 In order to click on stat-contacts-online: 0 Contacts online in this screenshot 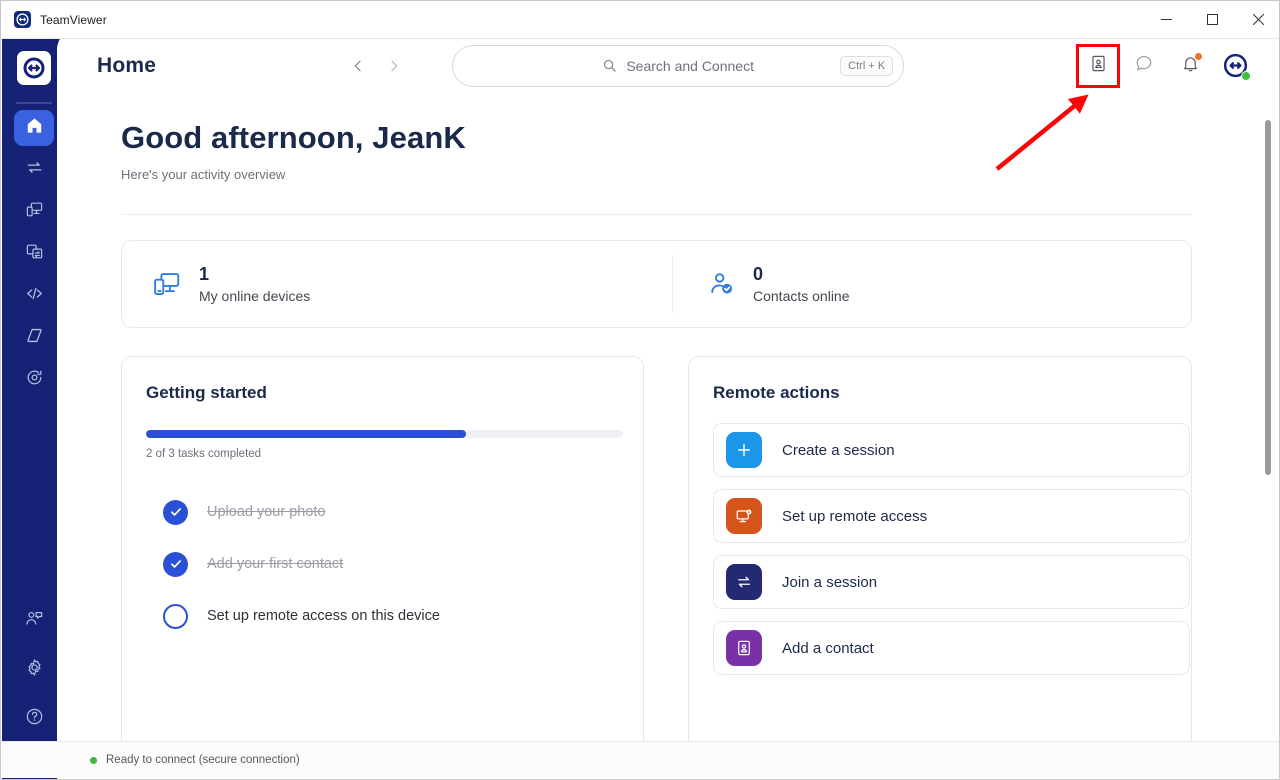, I will do `click(761, 284)`.